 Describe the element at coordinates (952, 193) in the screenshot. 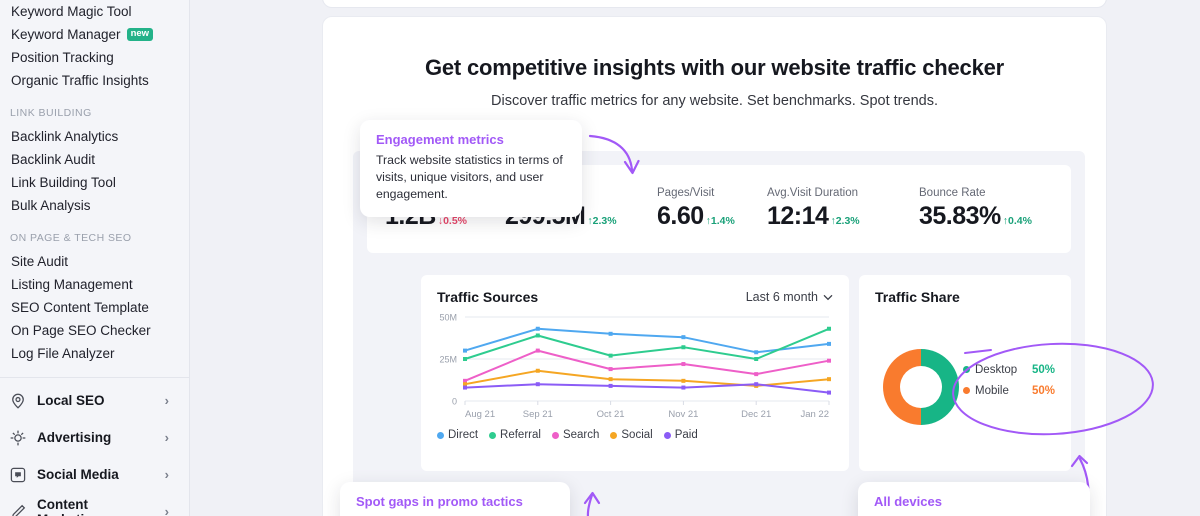

I see `metric-label: Bounce Rate` at that location.